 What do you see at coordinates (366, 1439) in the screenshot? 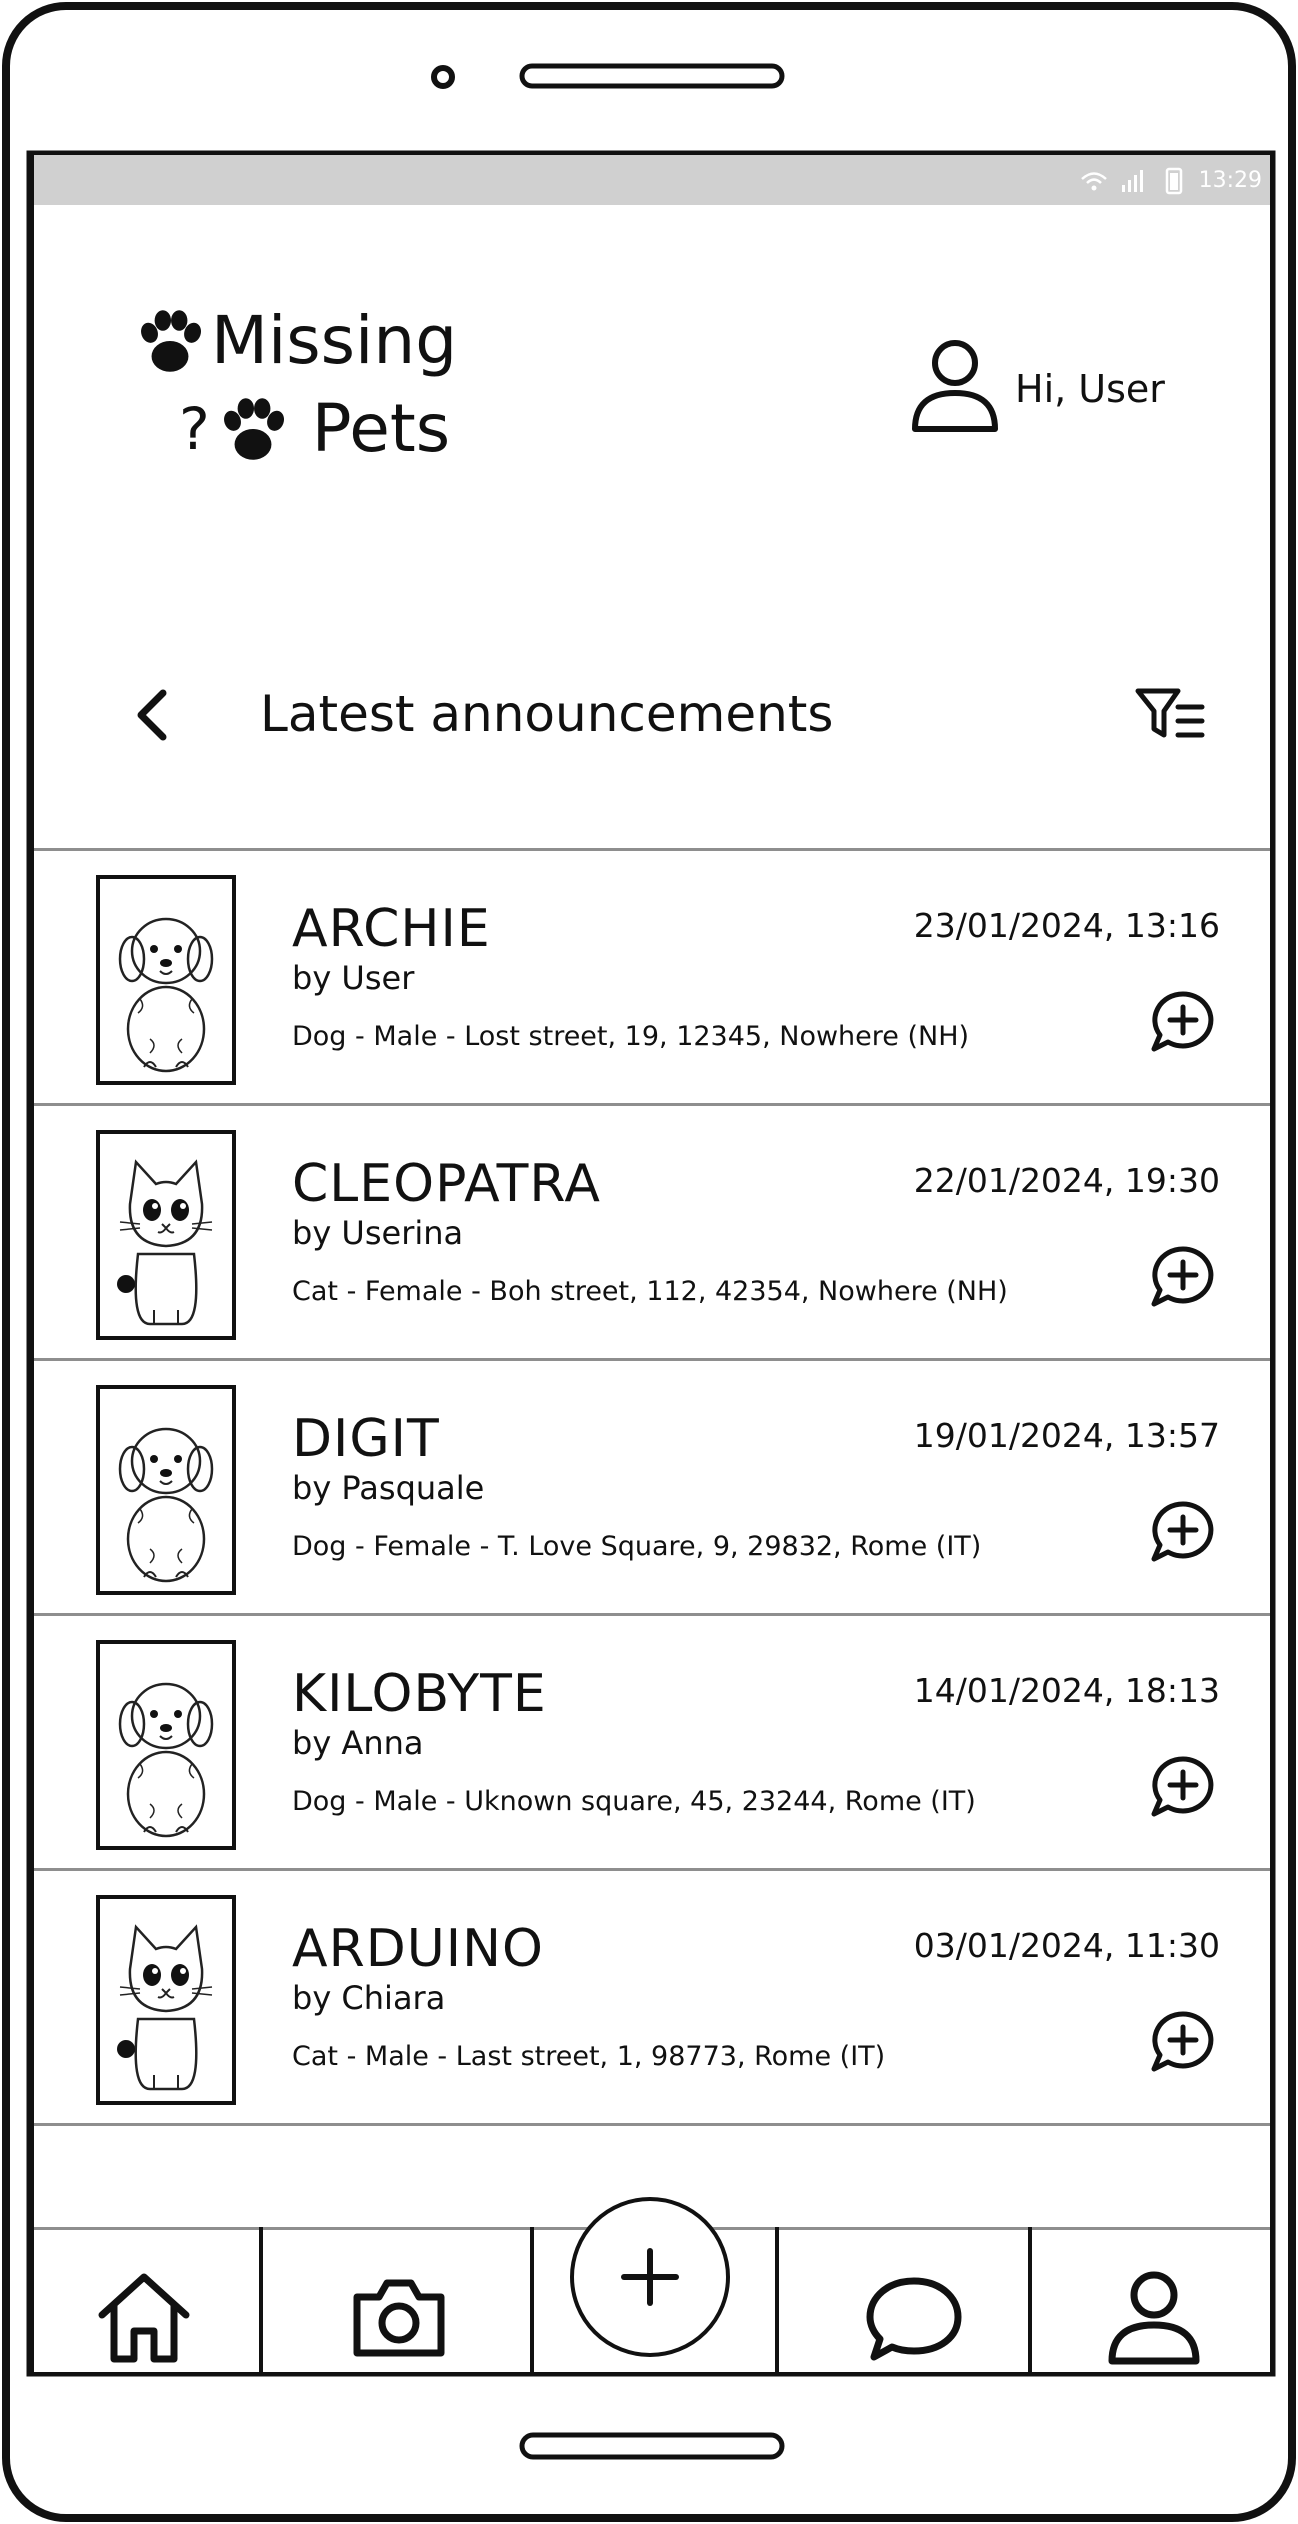
I see `pet-name: DIGIT` at bounding box center [366, 1439].